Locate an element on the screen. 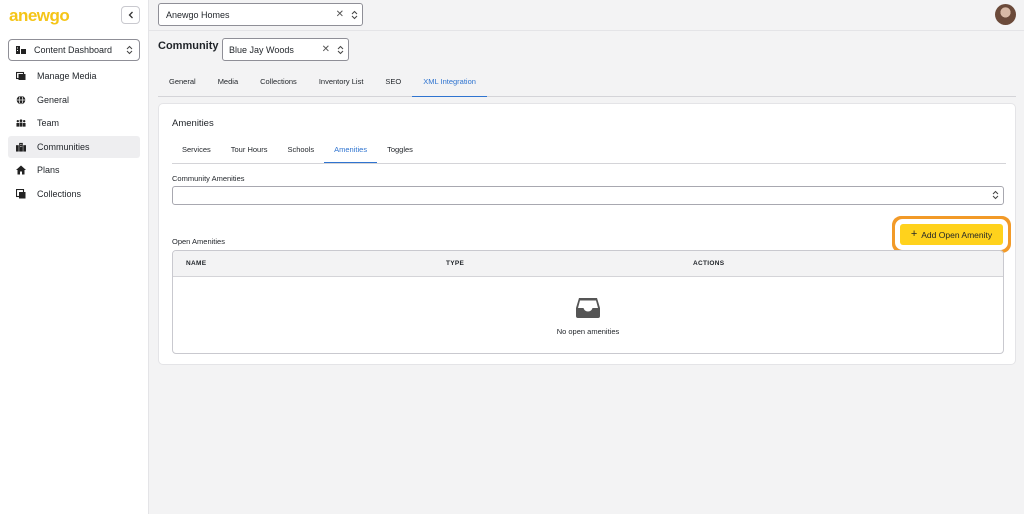 The height and width of the screenshot is (514, 1024). chevron-left-icon is located at coordinates (130, 15).